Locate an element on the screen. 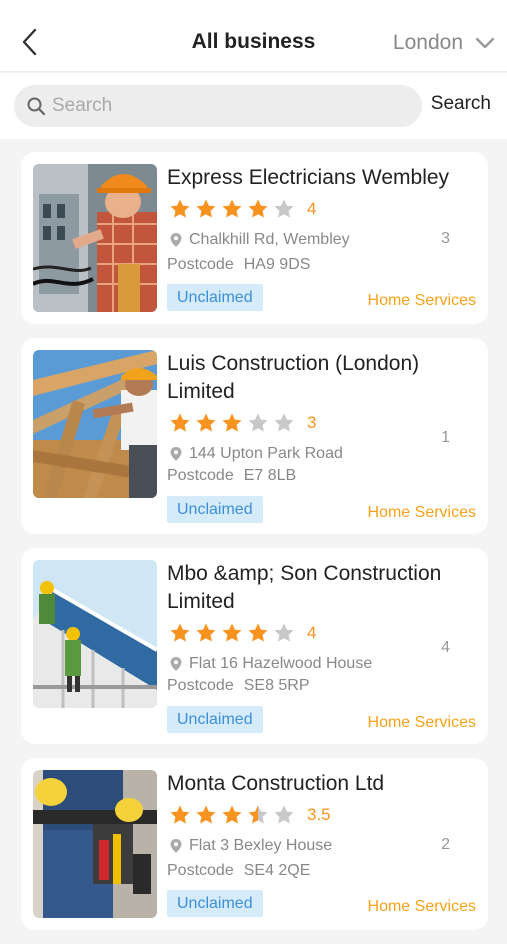 This screenshot has width=507, height=944. electrician-photo is located at coordinates (95, 238).